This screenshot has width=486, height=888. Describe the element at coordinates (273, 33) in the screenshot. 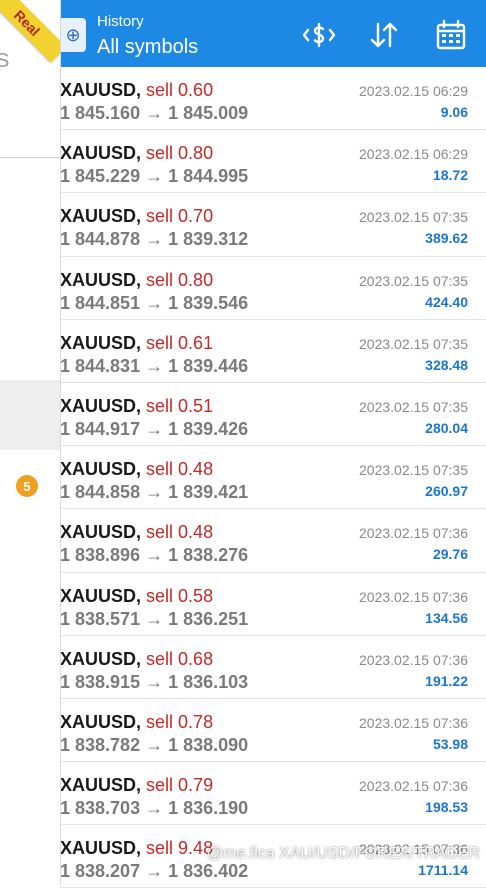

I see `app-header: ⊕ History All symbols` at that location.